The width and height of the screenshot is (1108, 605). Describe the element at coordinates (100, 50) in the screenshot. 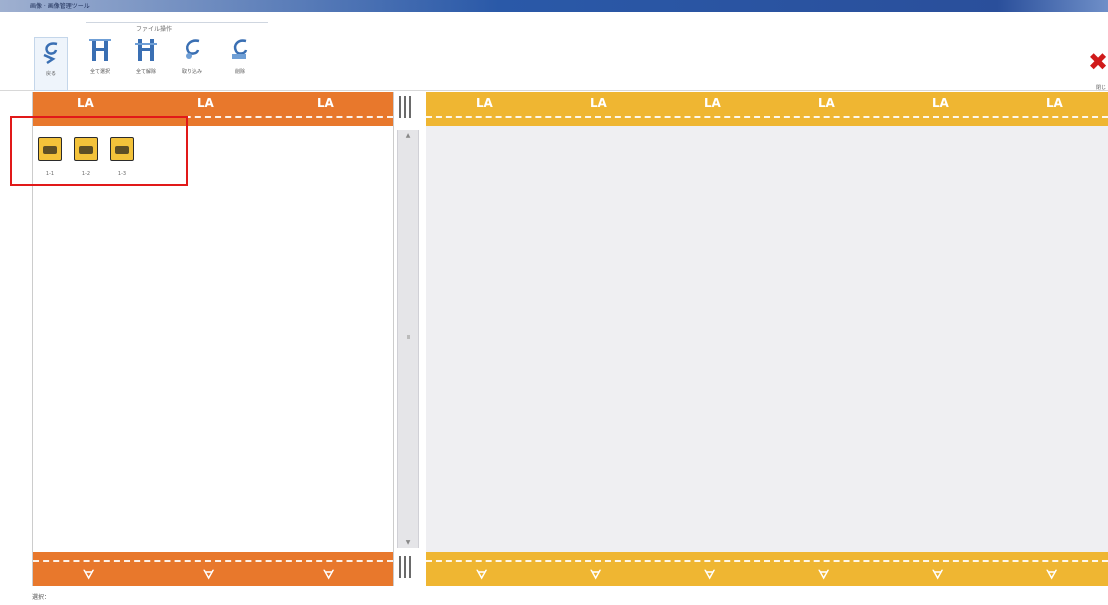

I see `select-all-icon` at that location.